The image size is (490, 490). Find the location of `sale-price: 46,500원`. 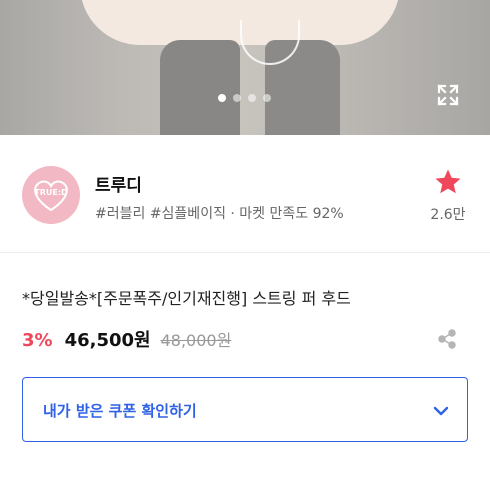

sale-price: 46,500원 is located at coordinates (107, 340).